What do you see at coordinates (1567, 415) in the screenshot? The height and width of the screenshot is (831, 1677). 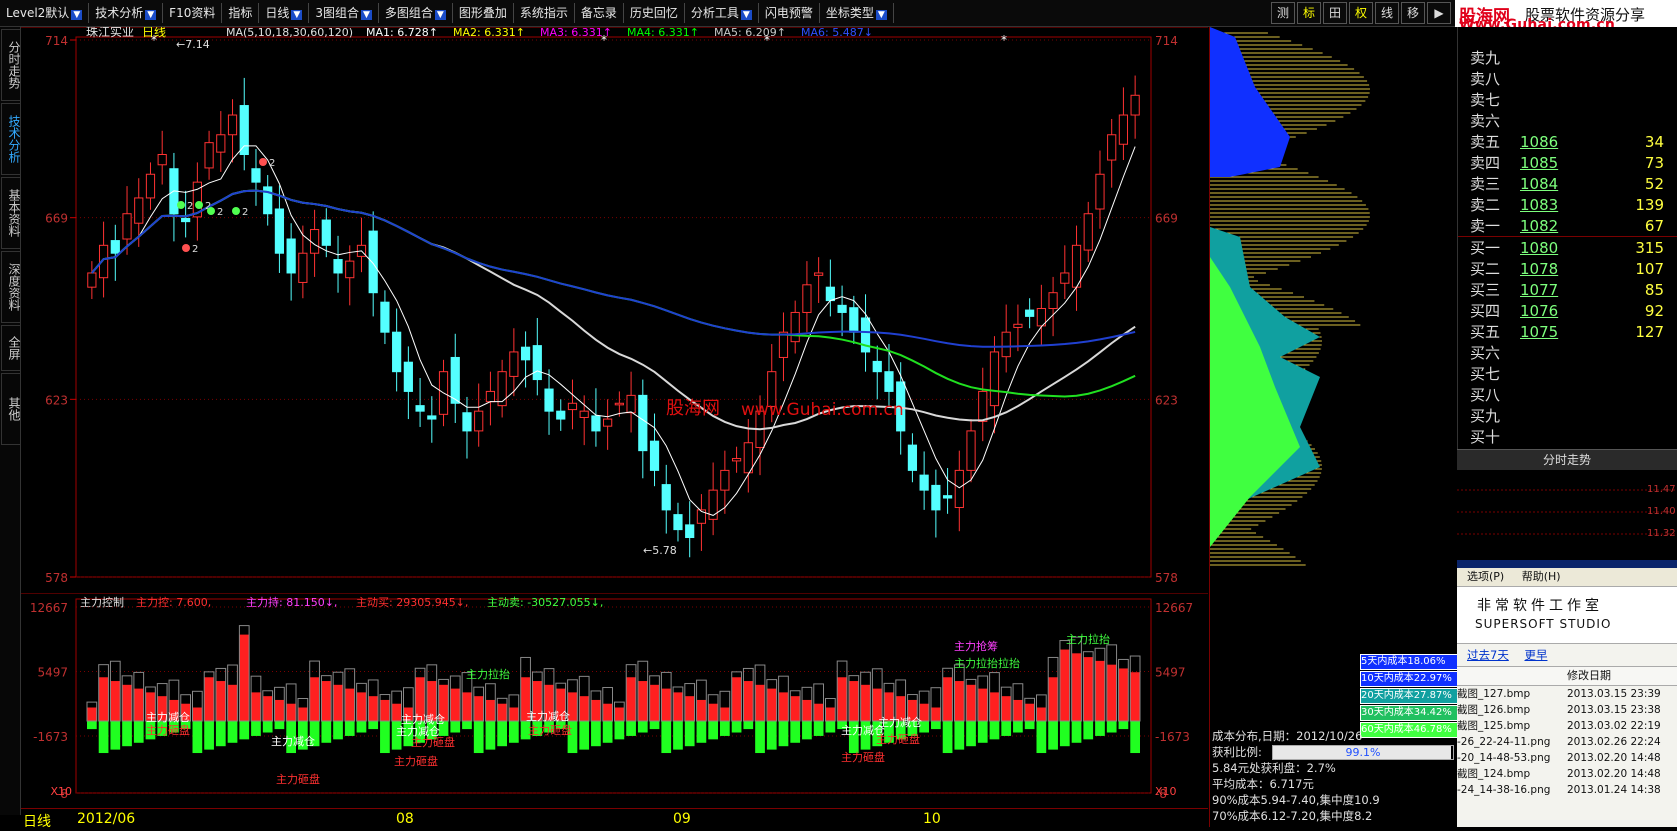 I see `bid-row: 买九` at bounding box center [1567, 415].